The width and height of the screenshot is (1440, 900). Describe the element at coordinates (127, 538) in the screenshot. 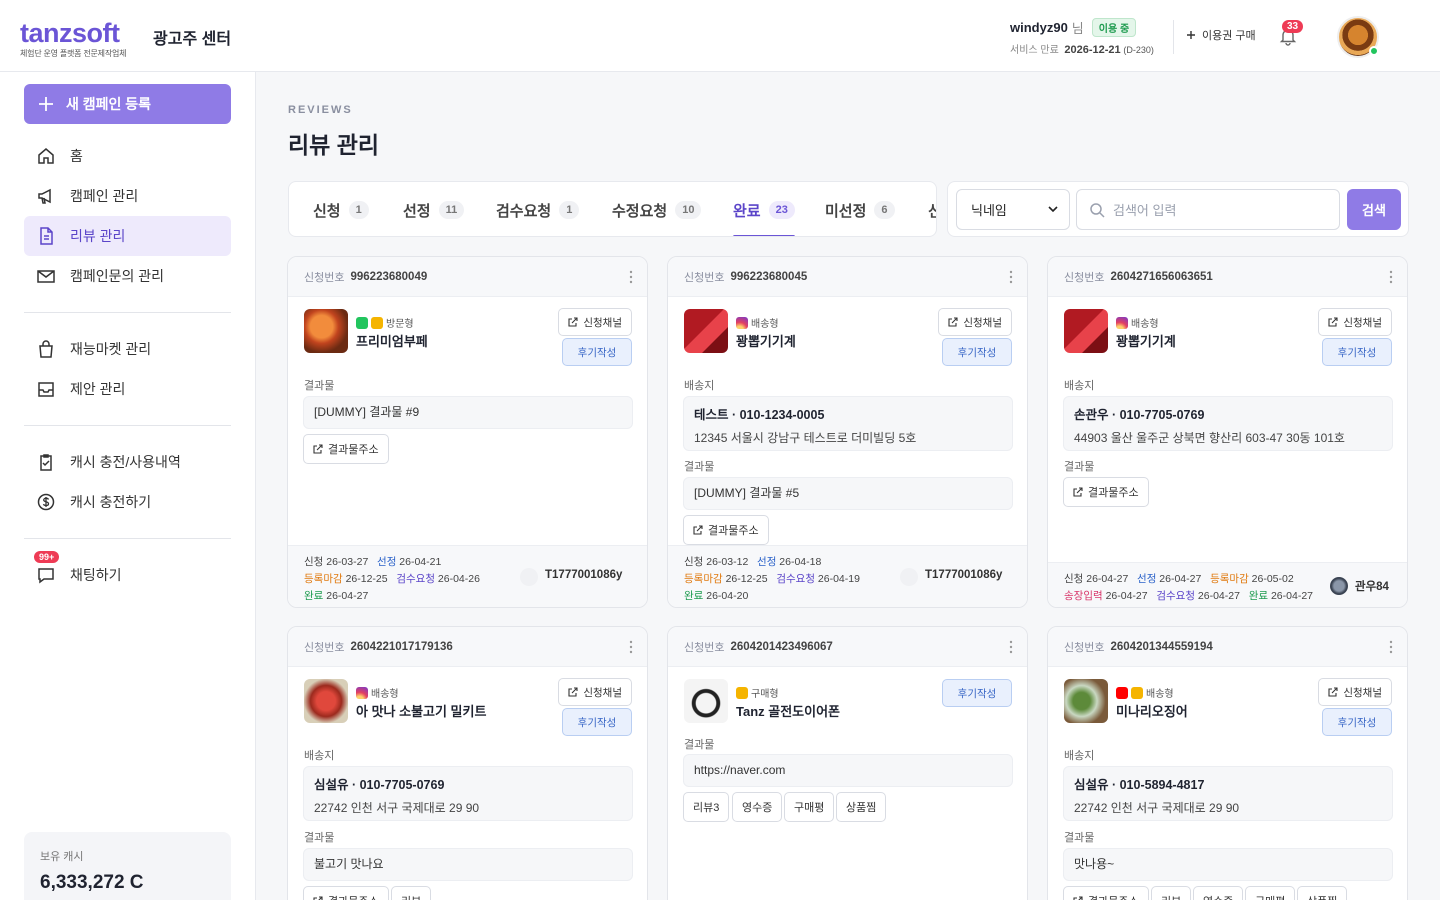

I see `sidebar-divider` at that location.